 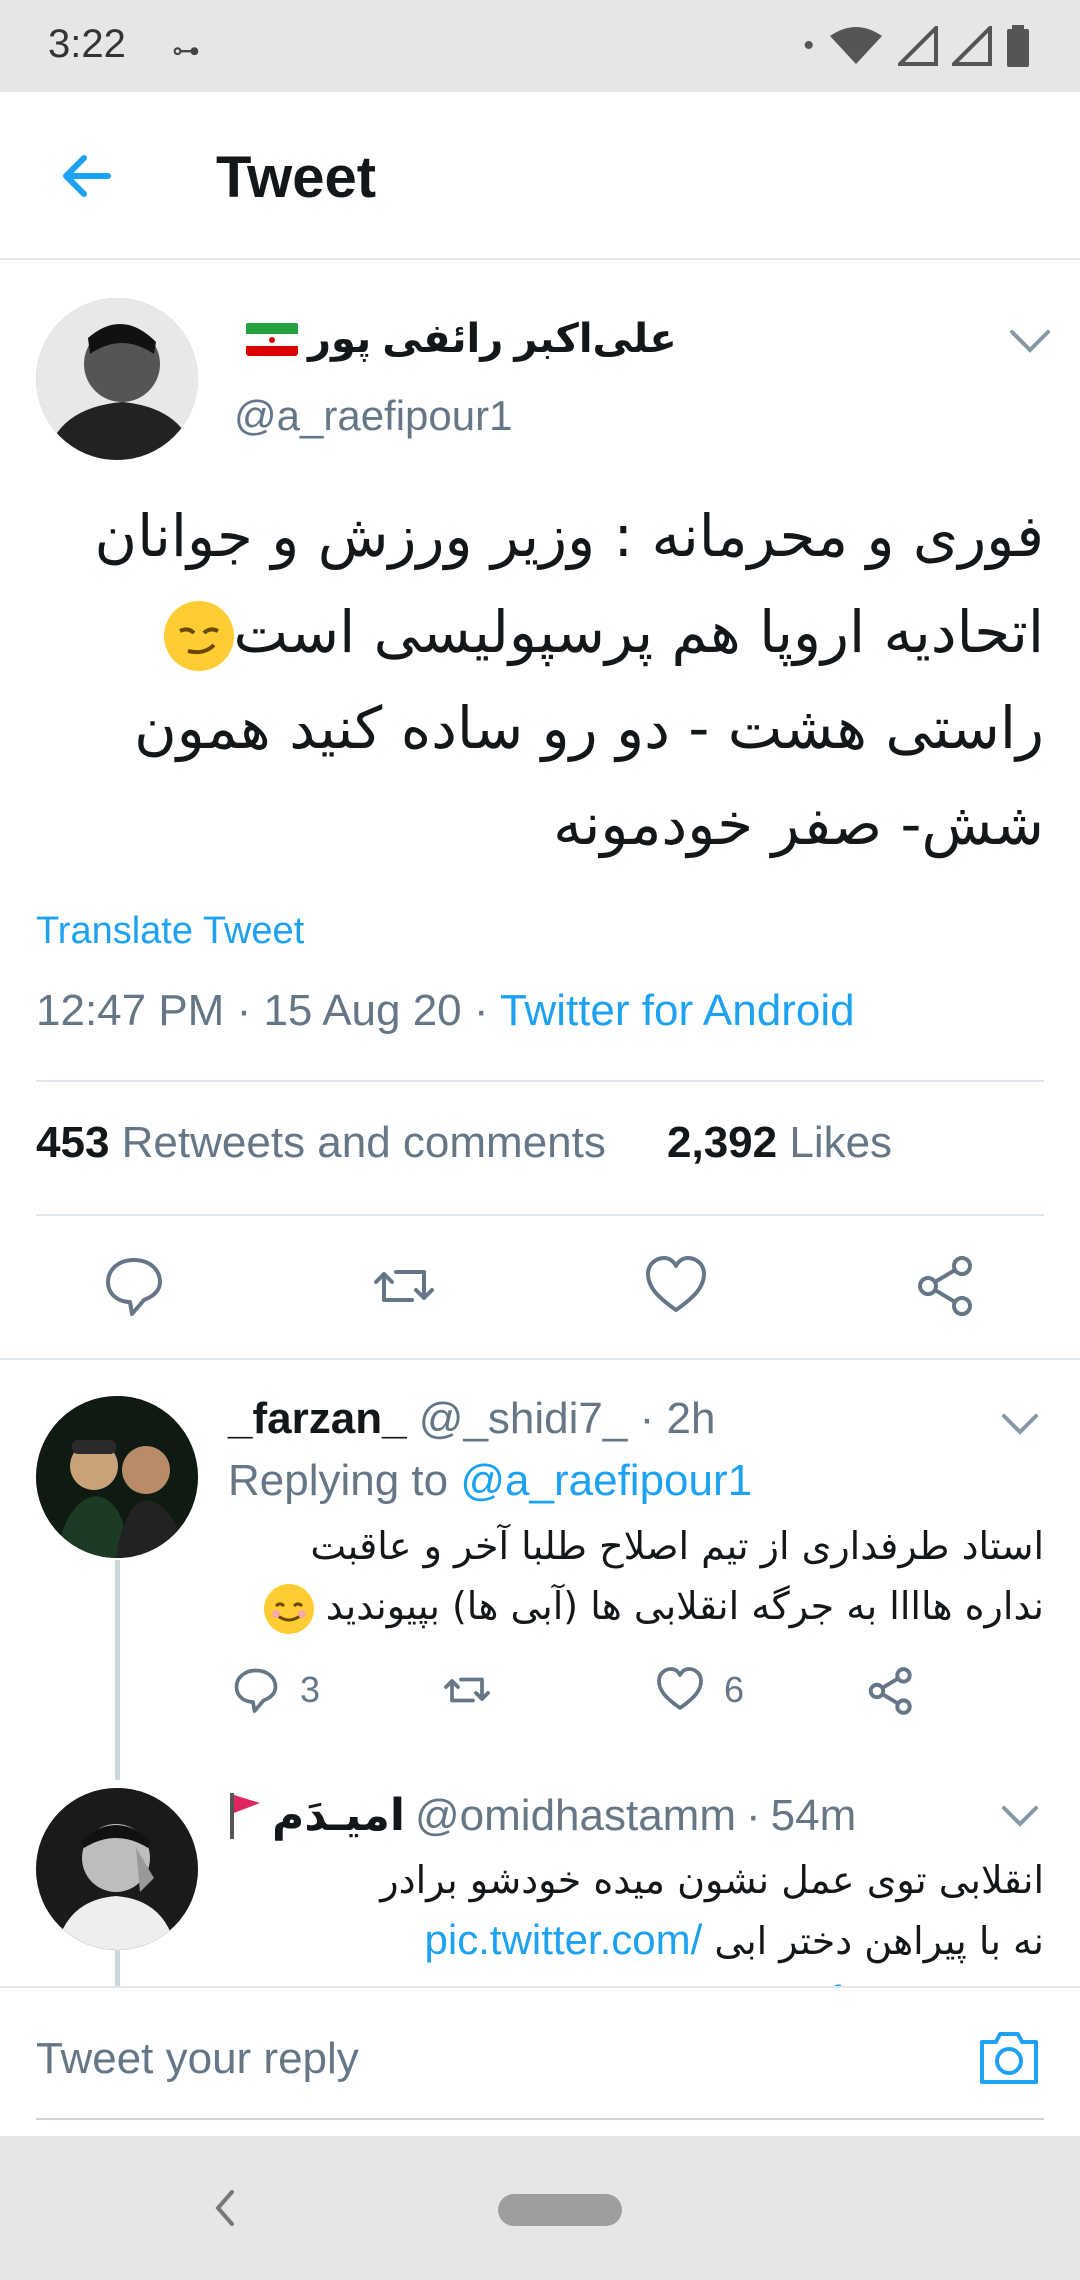 I want to click on vpn-key-icon: ⊶, so click(x=186, y=50).